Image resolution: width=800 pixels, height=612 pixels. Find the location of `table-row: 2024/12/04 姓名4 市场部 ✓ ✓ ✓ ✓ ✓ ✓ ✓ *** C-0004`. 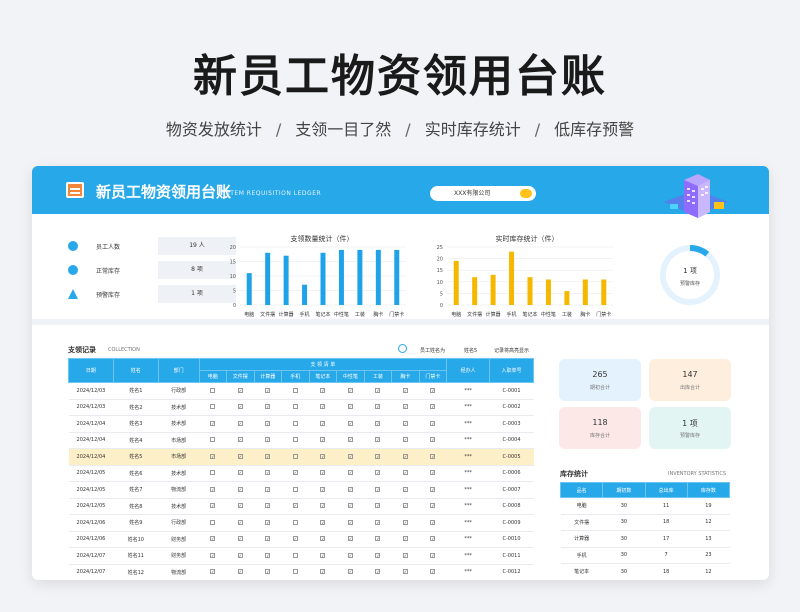

table-row: 2024/12/04 姓名4 市场部 ✓ ✓ ✓ ✓ ✓ ✓ ✓ *** C-0004 is located at coordinates (301, 440).